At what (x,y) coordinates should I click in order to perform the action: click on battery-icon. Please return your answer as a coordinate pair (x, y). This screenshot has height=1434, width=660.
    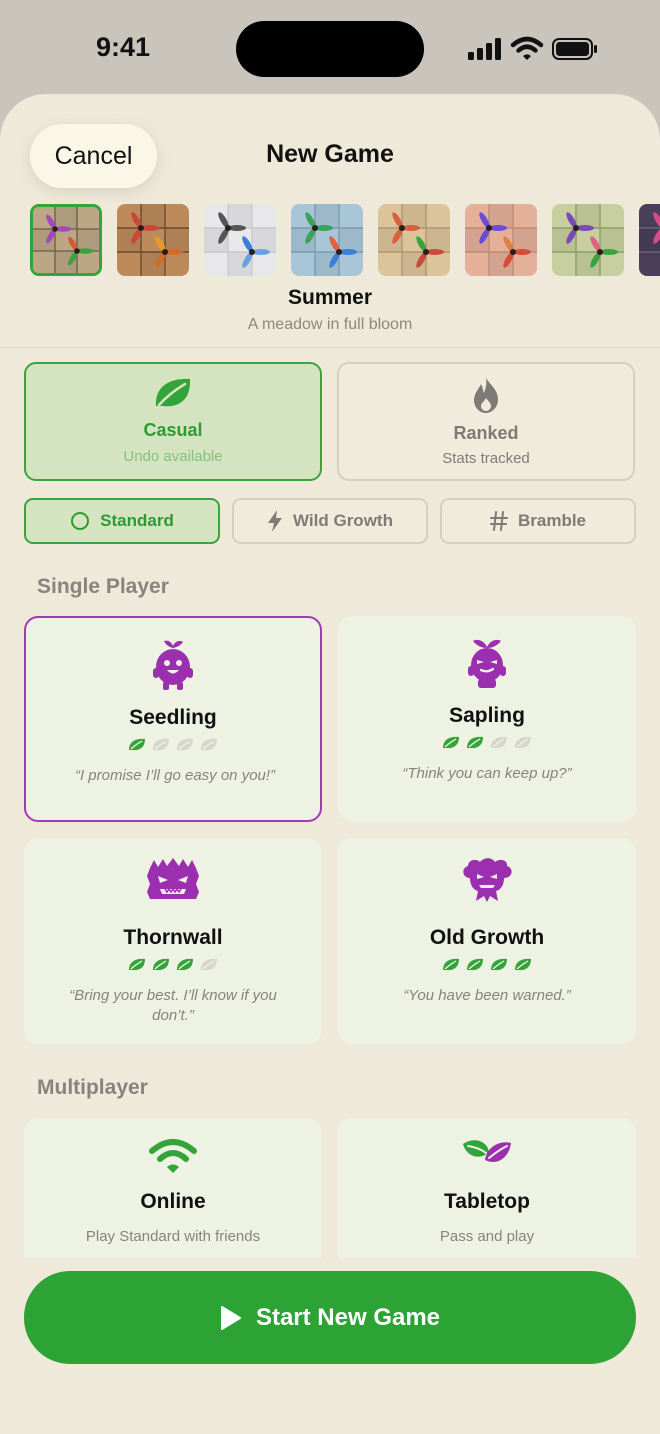
    Looking at the image, I should click on (574, 49).